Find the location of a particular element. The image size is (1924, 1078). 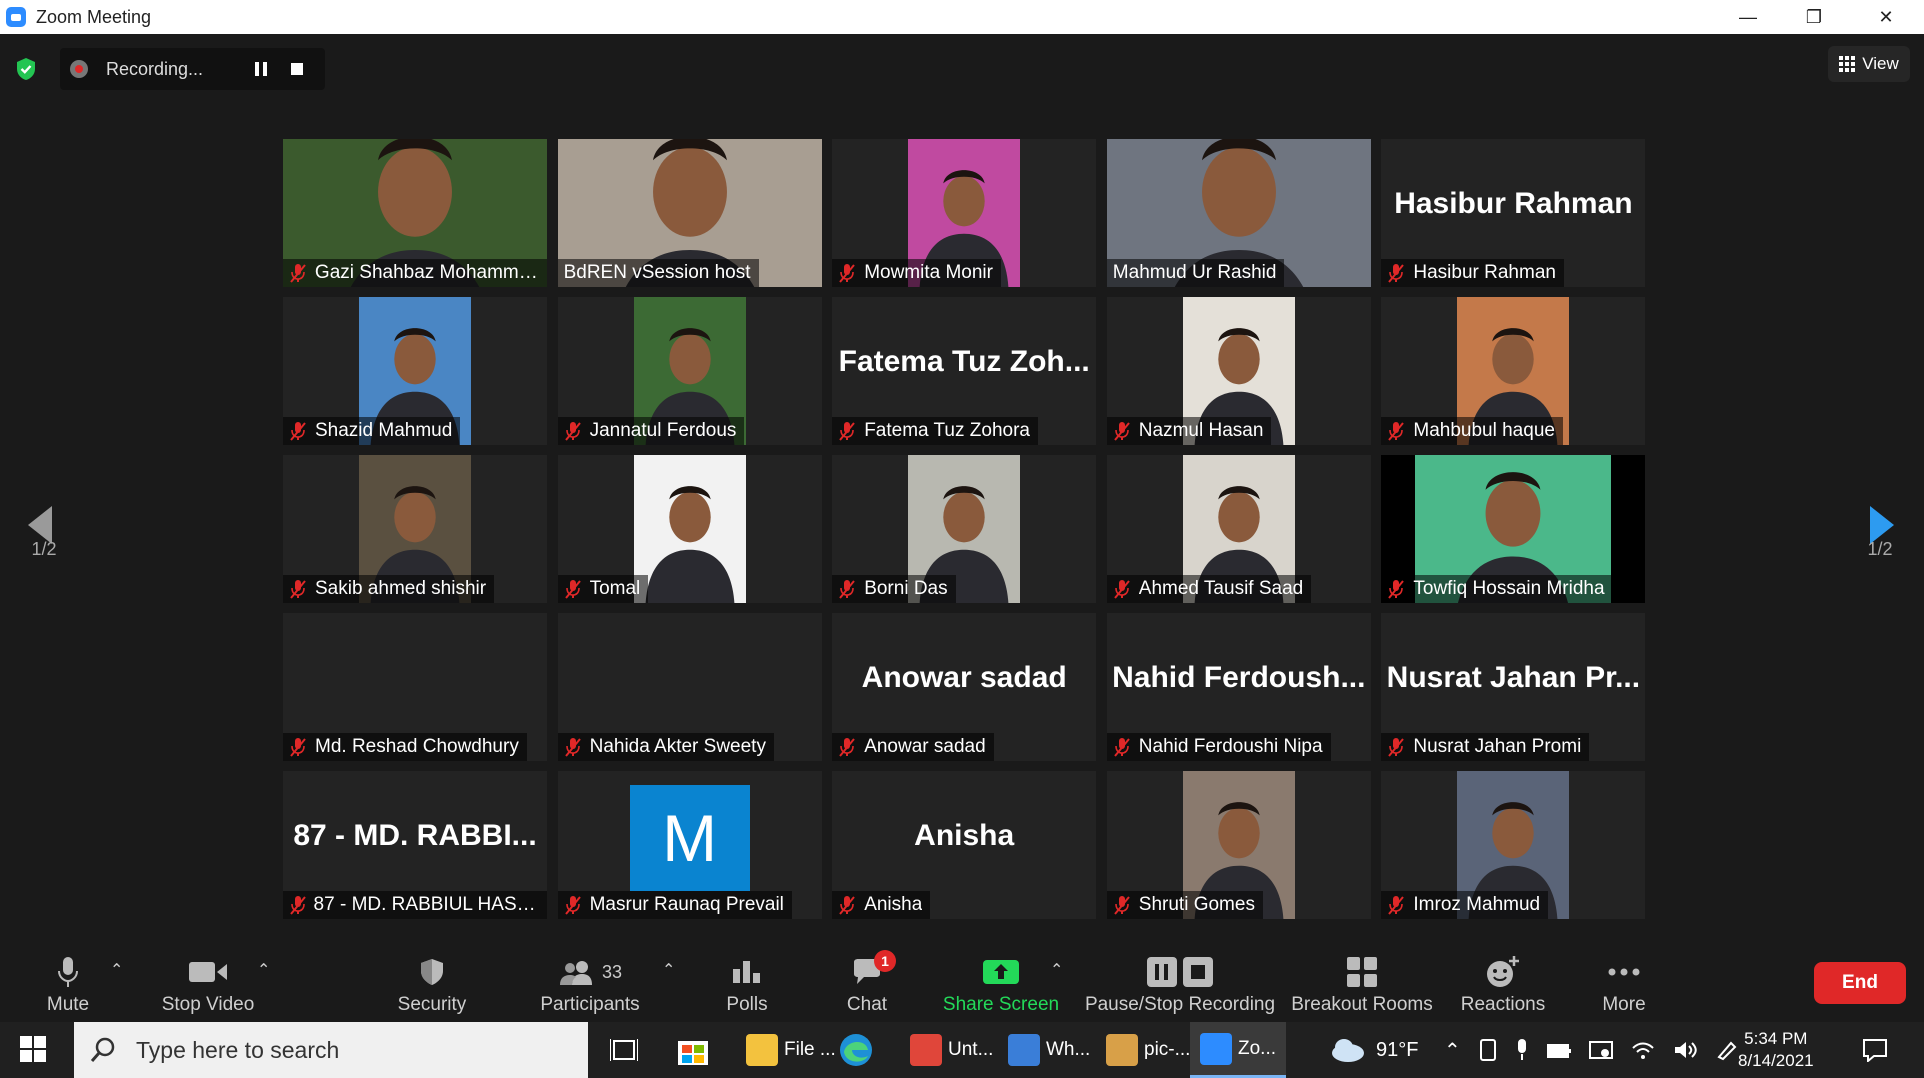

page-indicator-right: 1/2 is located at coordinates (1880, 549).